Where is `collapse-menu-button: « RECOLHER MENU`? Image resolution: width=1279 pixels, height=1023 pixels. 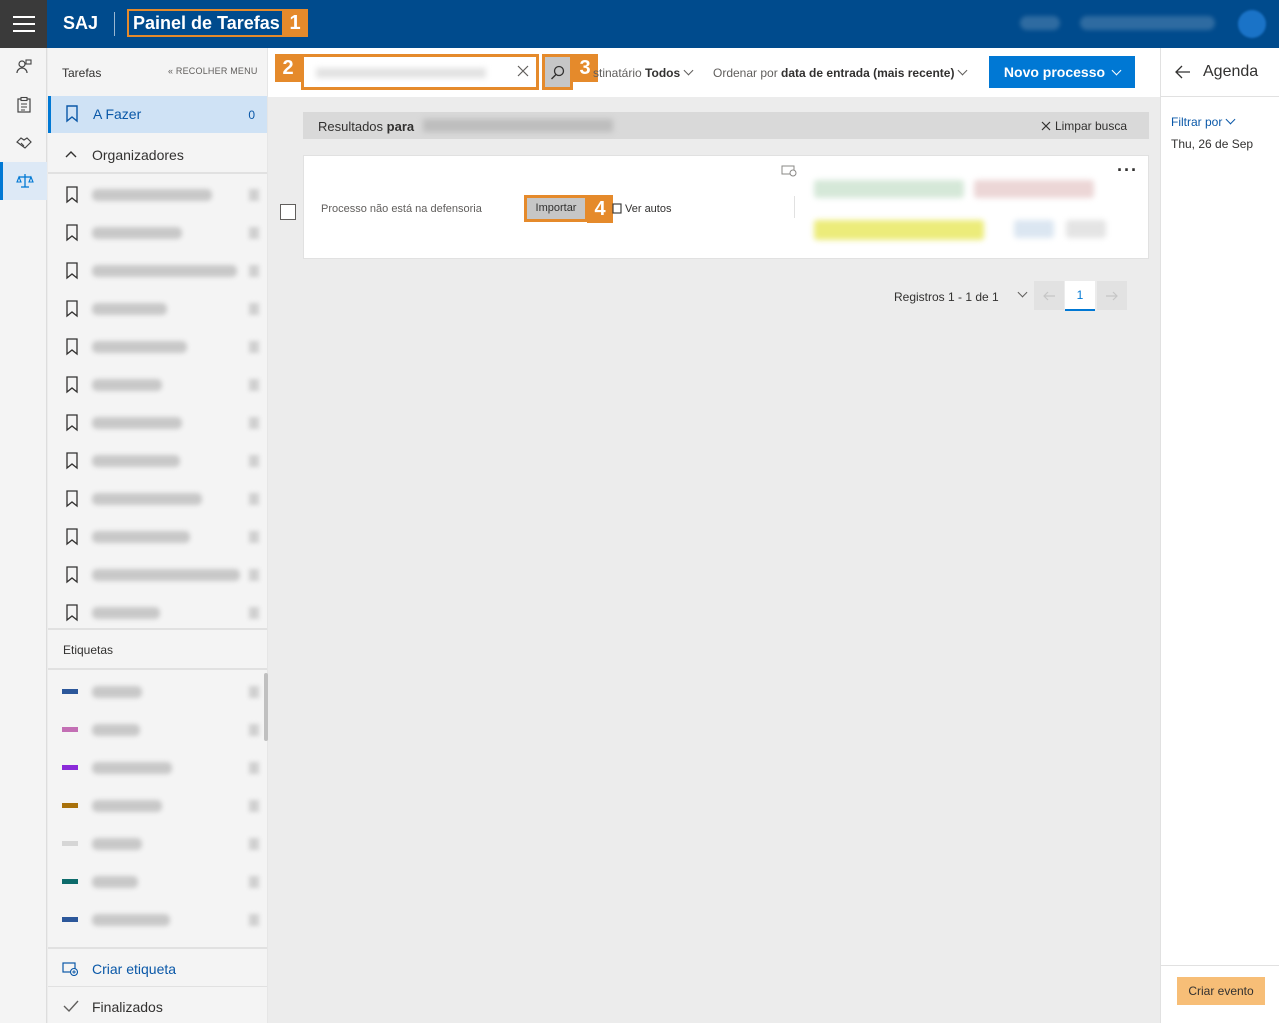 collapse-menu-button: « RECOLHER MENU is located at coordinates (213, 71).